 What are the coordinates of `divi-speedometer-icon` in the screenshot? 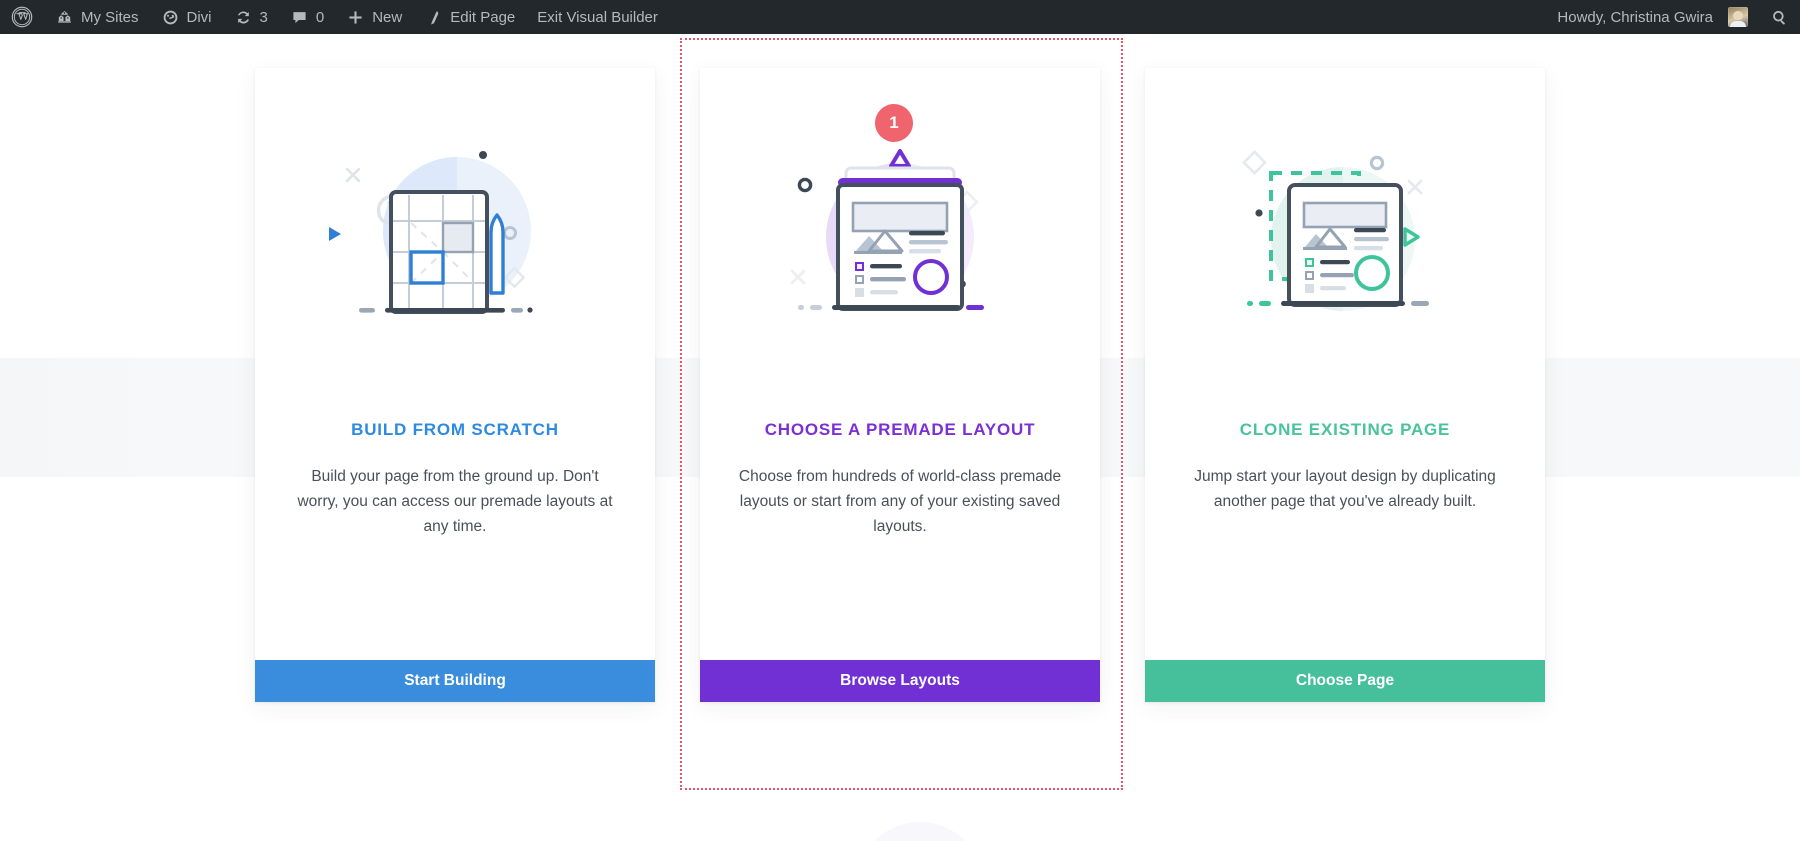 It's located at (170, 17).